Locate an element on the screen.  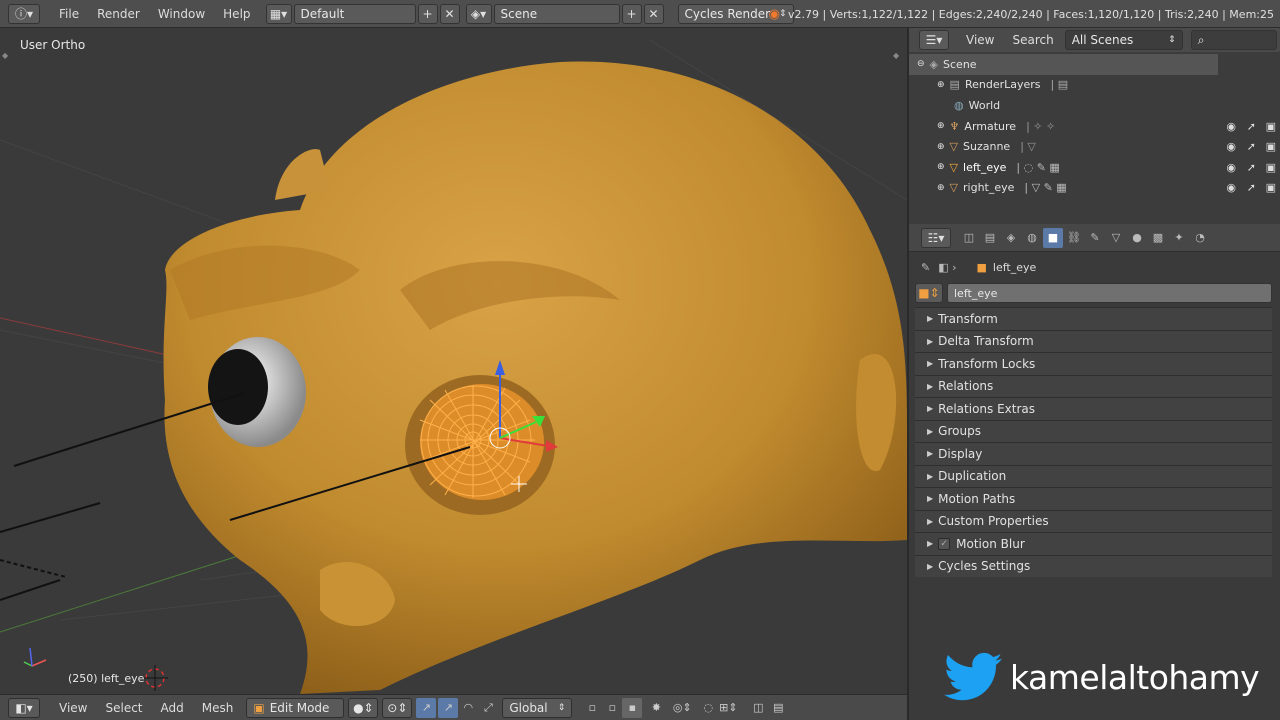
outliner-view-menu: View is located at coordinates (980, 40).